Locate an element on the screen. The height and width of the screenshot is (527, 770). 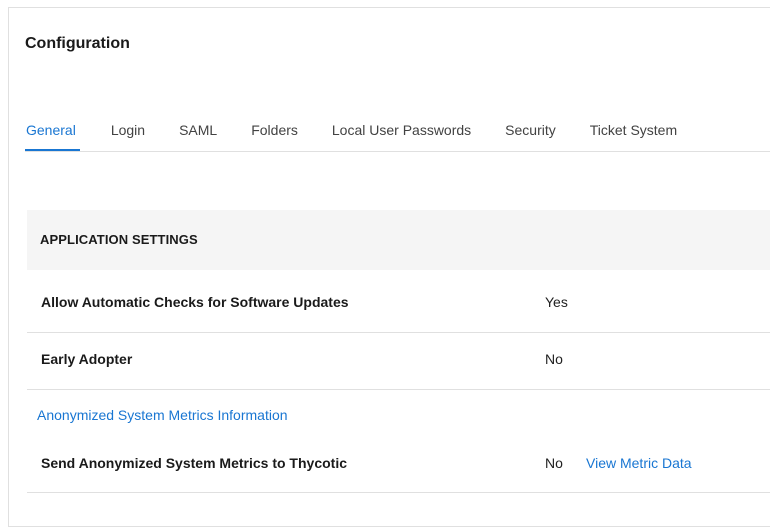
tab-saml: SAML is located at coordinates (198, 136).